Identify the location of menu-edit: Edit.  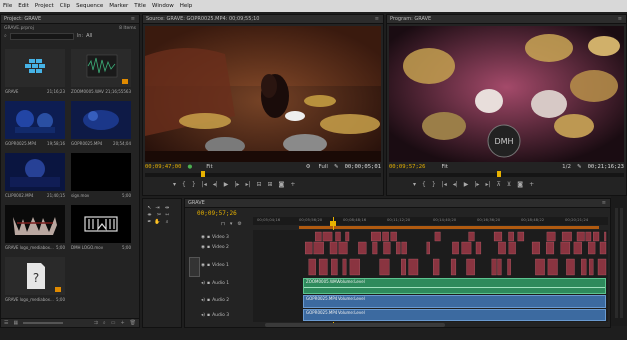
(23, 6).